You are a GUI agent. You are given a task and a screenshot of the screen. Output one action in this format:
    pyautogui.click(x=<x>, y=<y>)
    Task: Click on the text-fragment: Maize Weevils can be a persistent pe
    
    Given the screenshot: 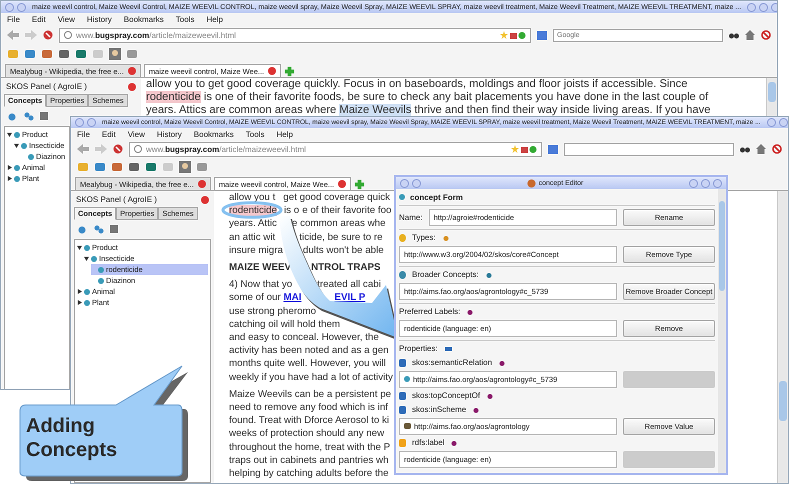 What is the action you would take?
    pyautogui.click(x=310, y=395)
    